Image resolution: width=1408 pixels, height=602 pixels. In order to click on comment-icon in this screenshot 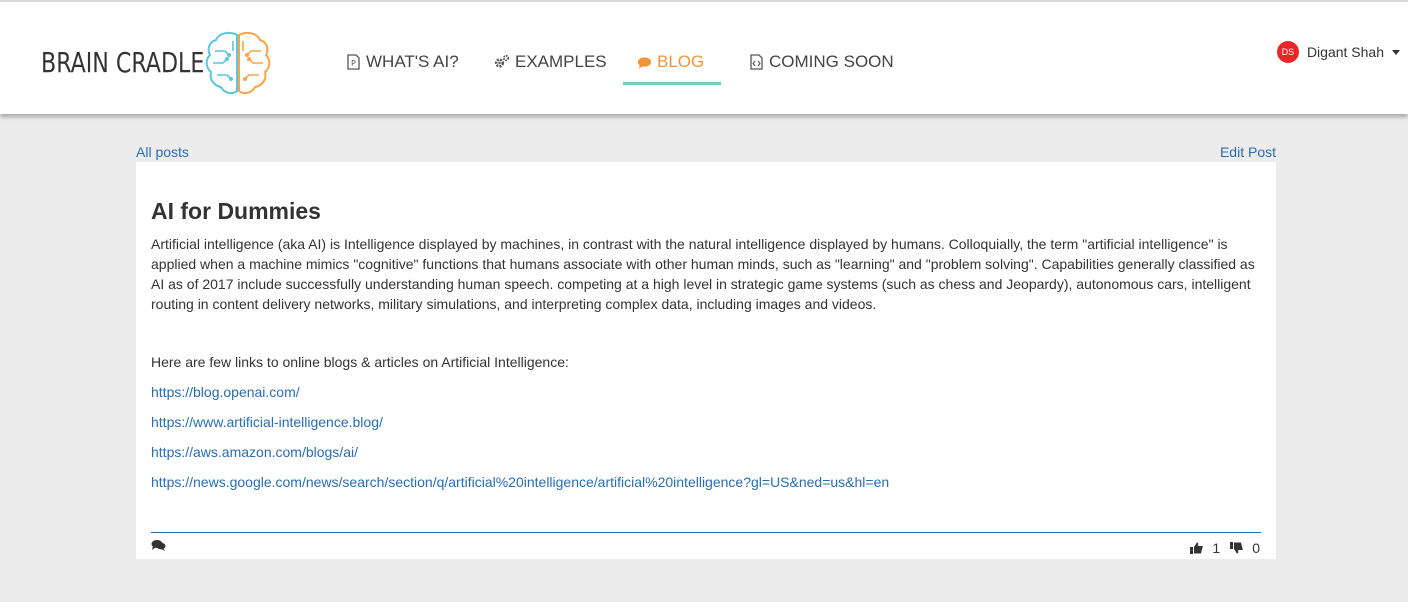, I will do `click(644, 63)`.